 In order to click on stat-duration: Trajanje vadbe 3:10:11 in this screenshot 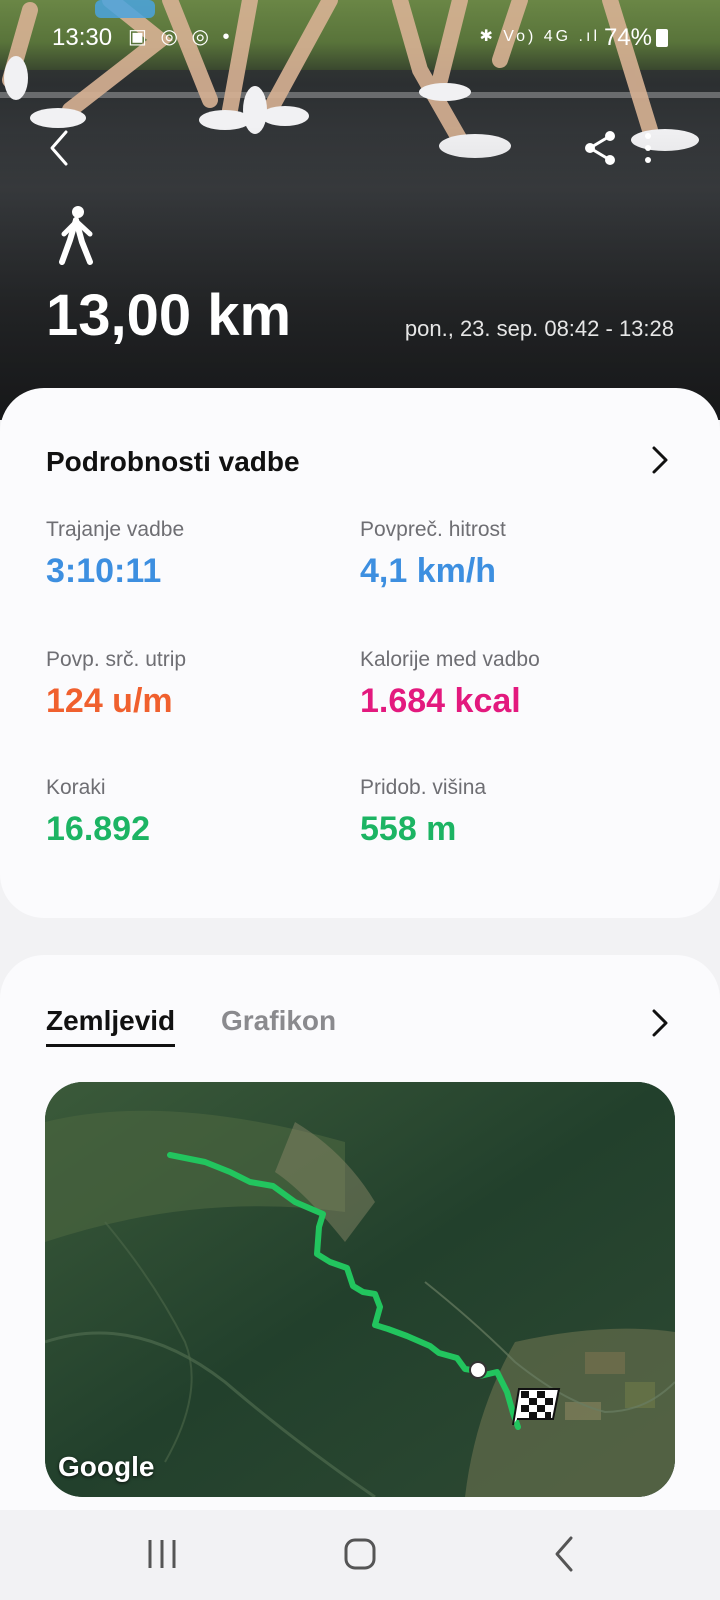, I will do `click(196, 554)`.